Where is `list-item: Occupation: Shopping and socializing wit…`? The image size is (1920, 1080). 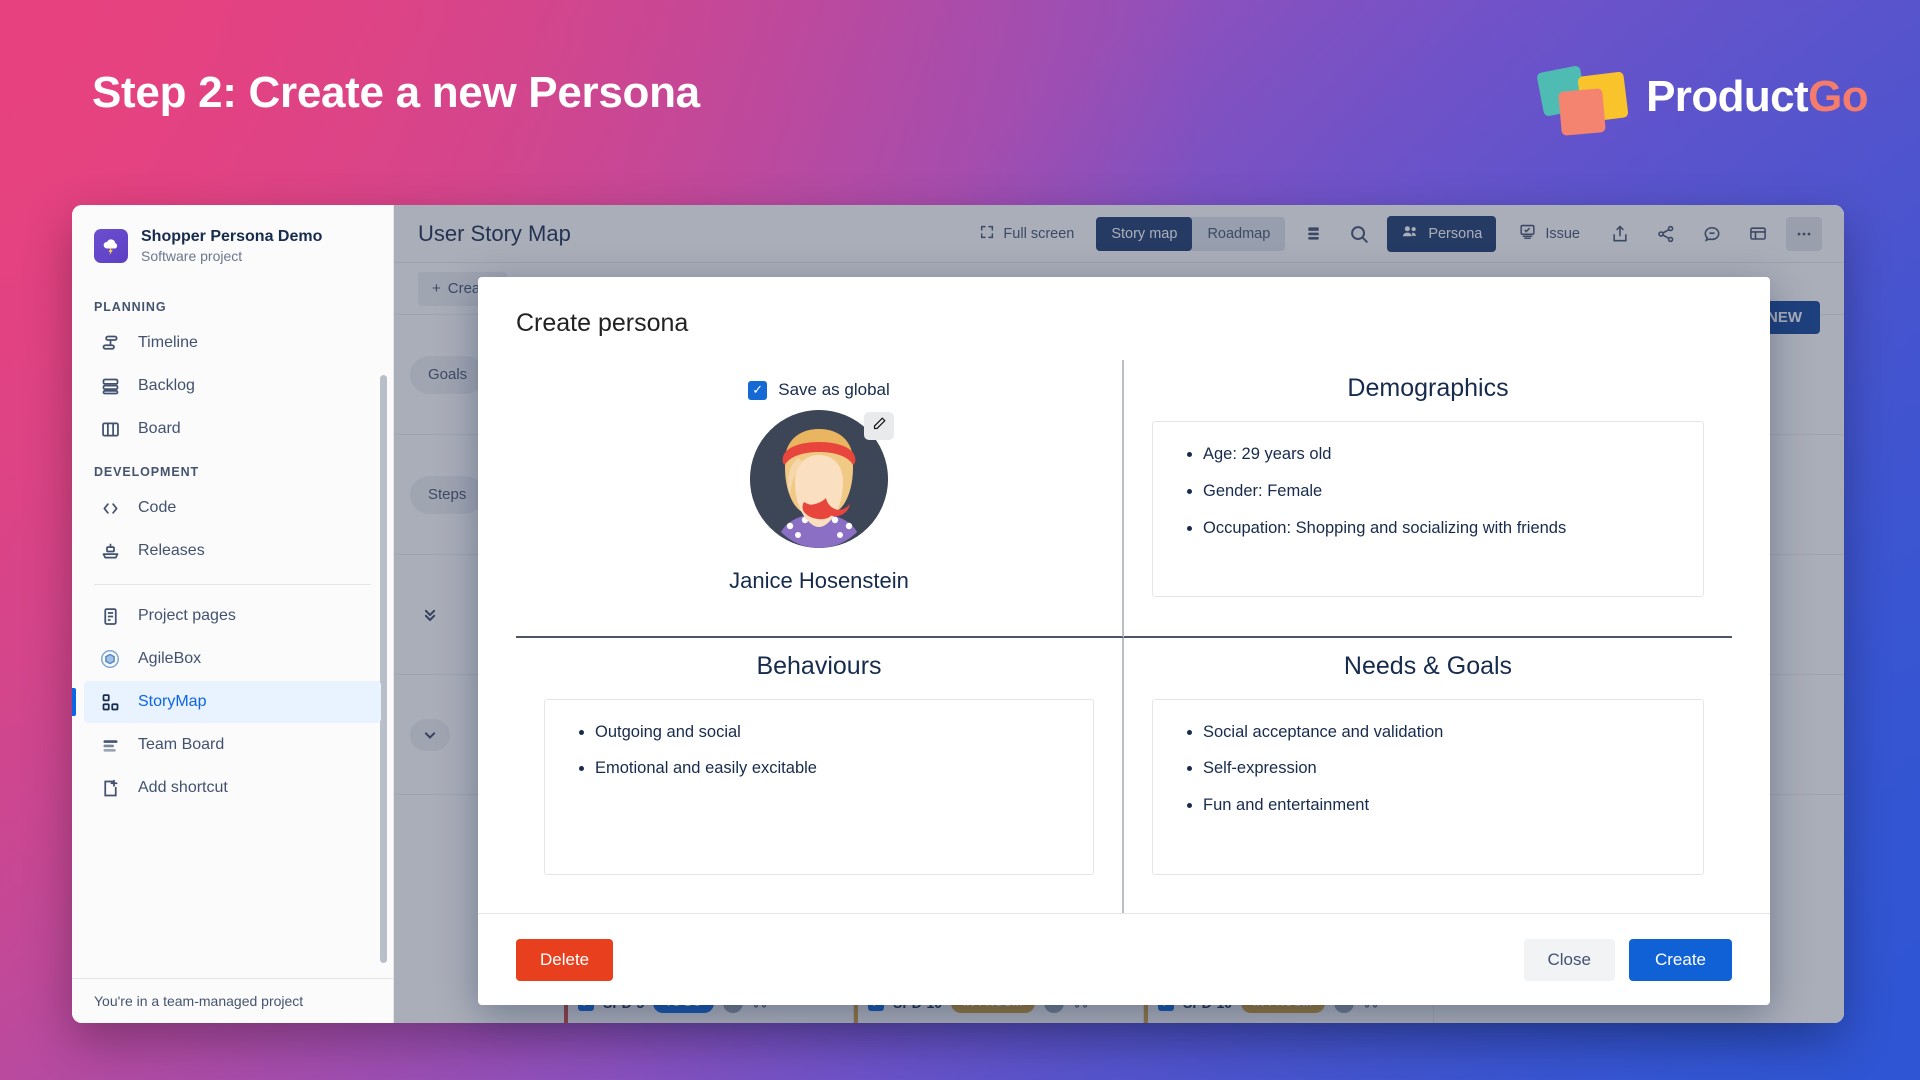
list-item: Occupation: Shopping and socializing wit… is located at coordinates (1440, 528).